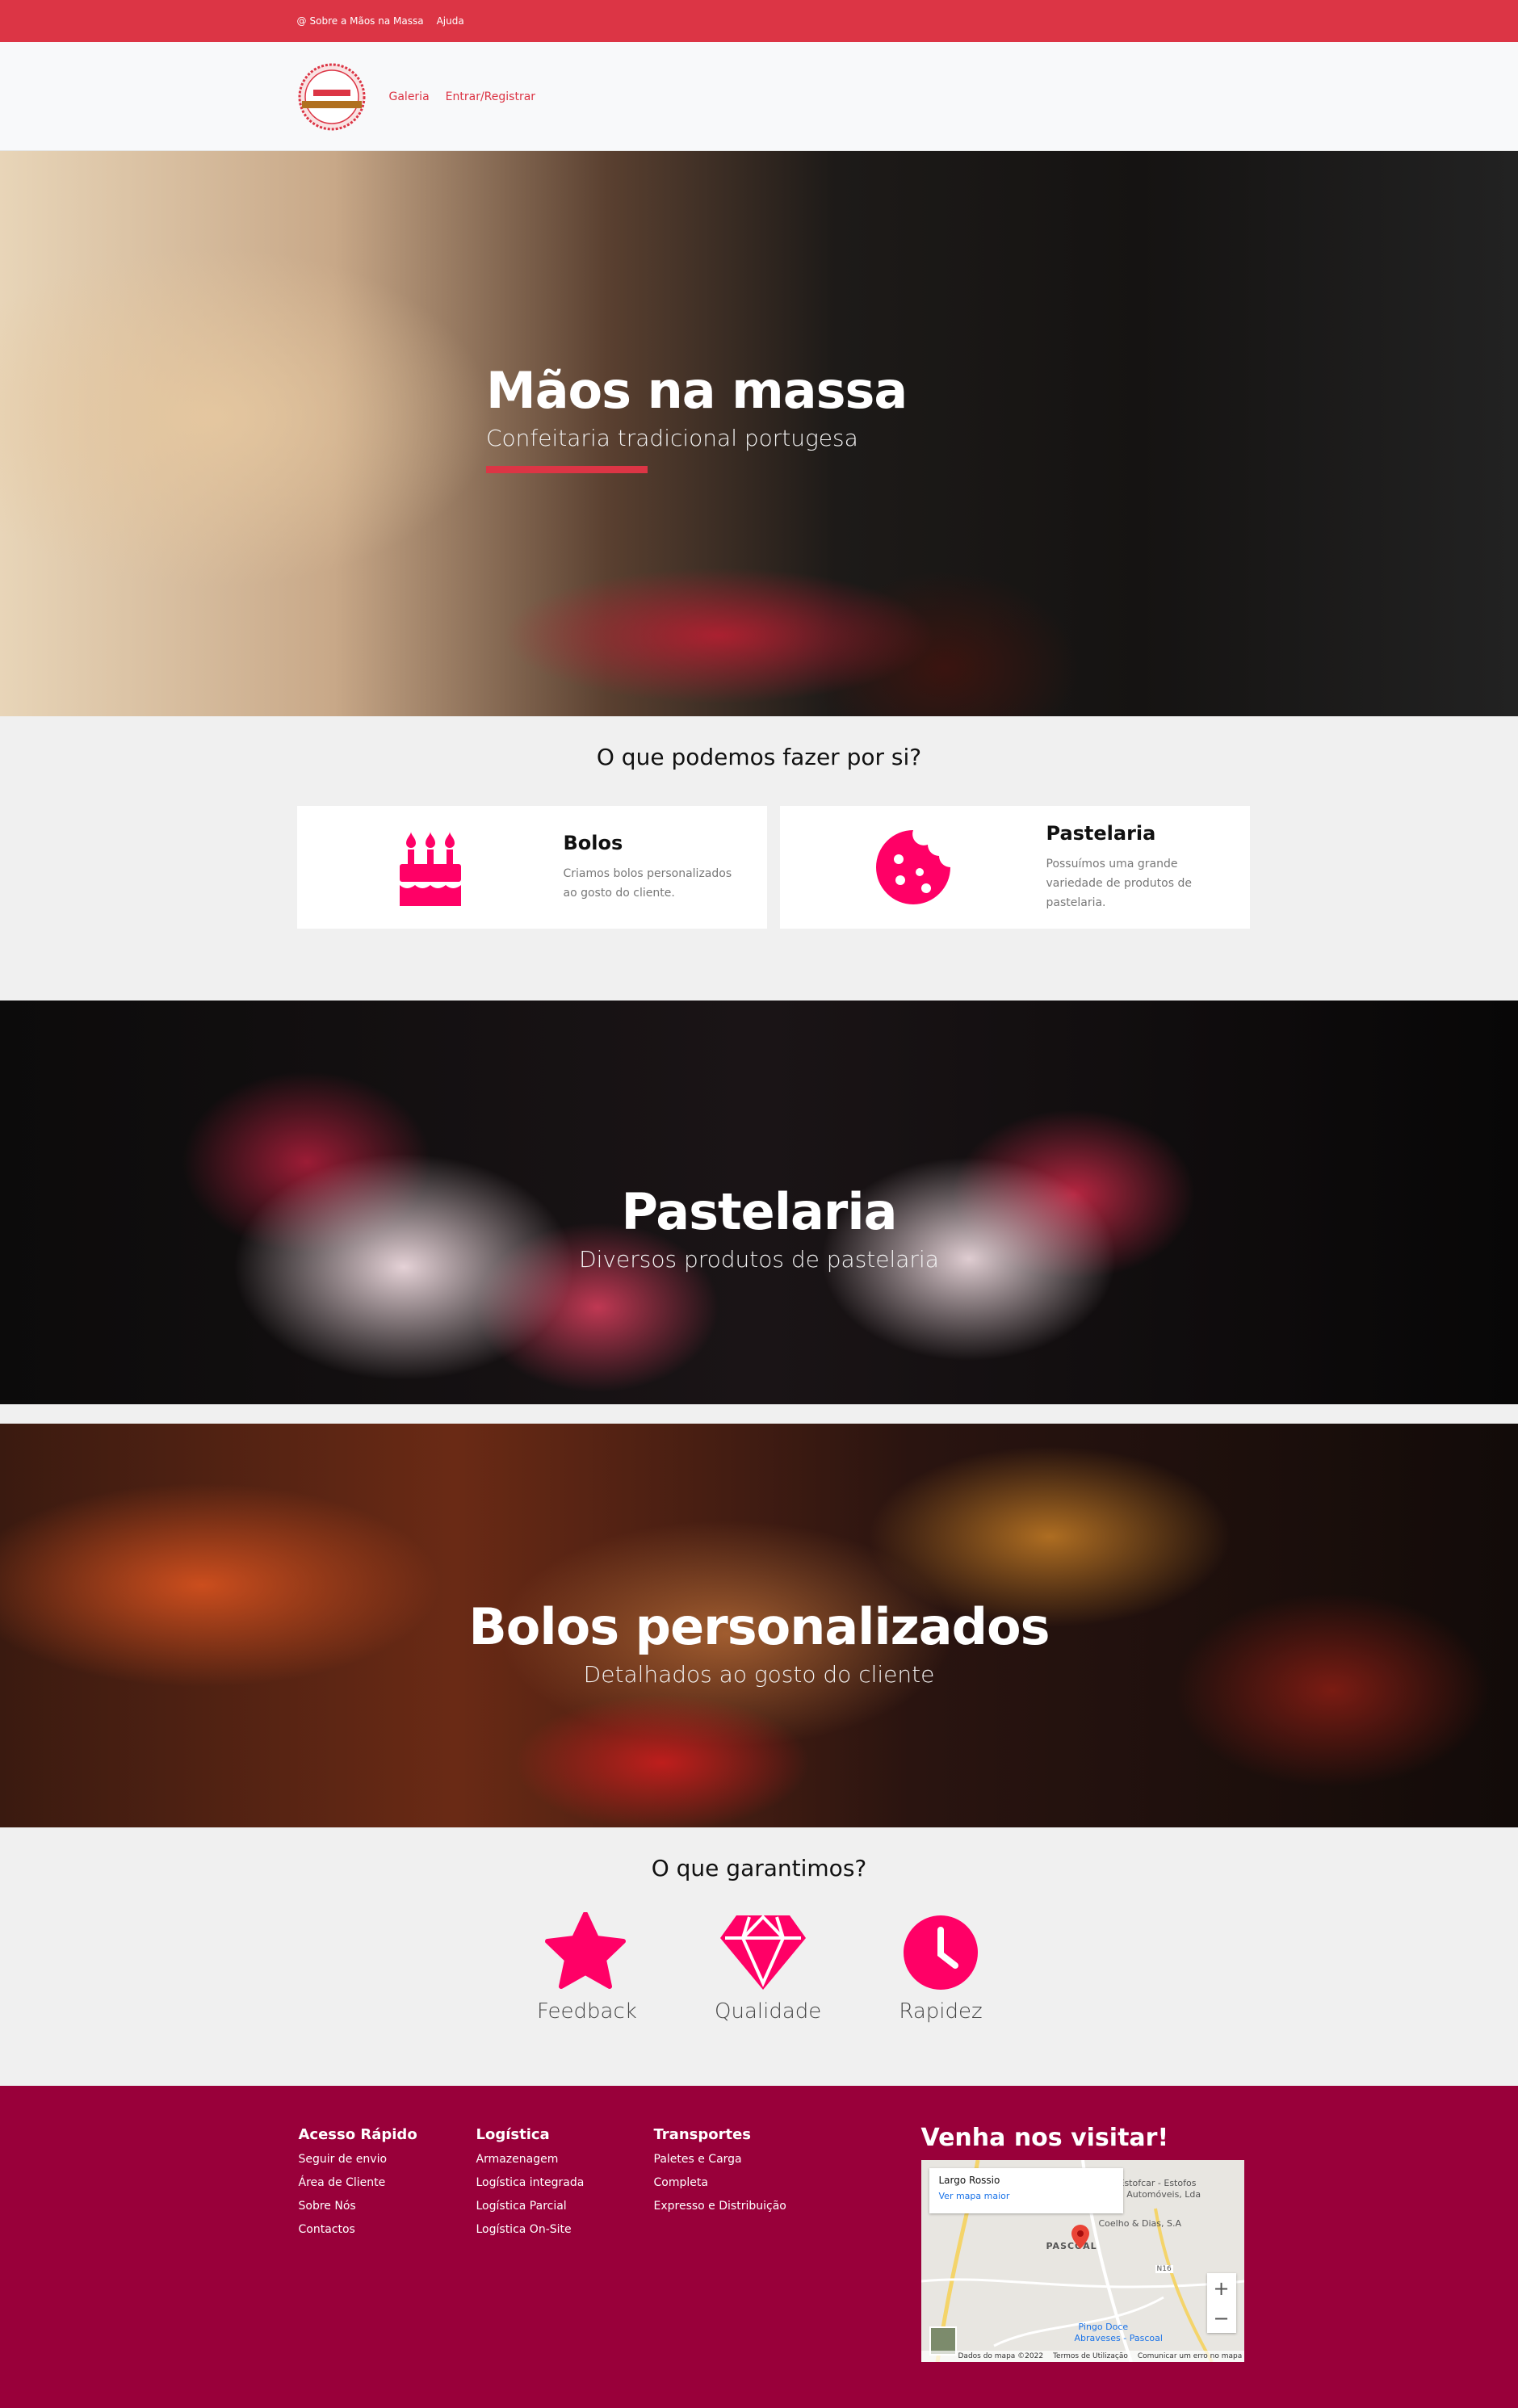 This screenshot has height=2408, width=1518. What do you see at coordinates (1164, 2269) in the screenshot?
I see `map-label: N16` at bounding box center [1164, 2269].